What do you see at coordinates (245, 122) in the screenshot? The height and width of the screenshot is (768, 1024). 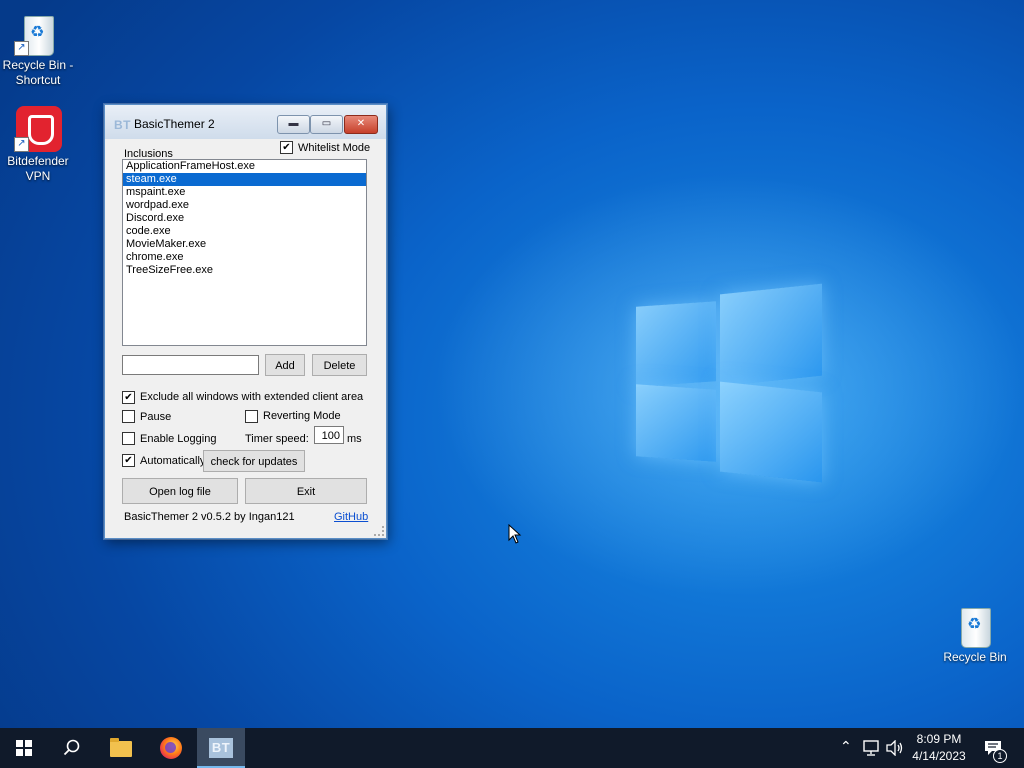 I see `title-bar: BT BasicThemer 2 ▬ ▭ ✕` at bounding box center [245, 122].